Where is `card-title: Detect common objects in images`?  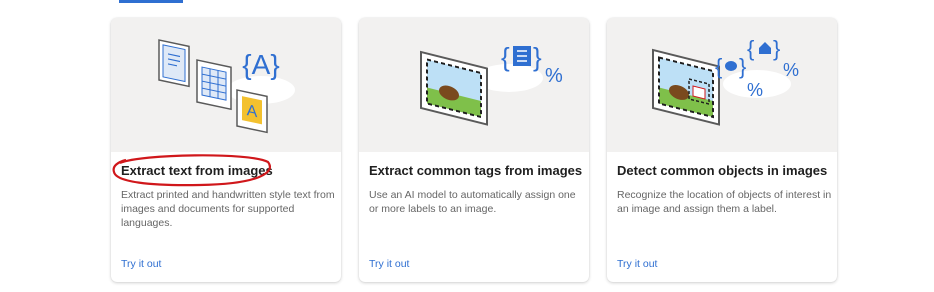 card-title: Detect common objects in images is located at coordinates (722, 170).